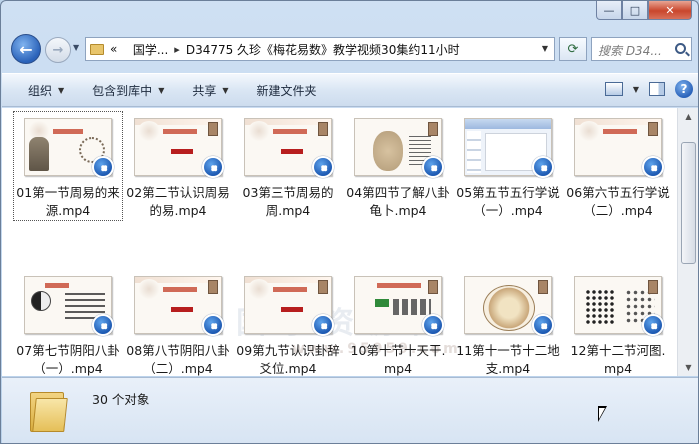 The width and height of the screenshot is (699, 444). I want to click on command-bar: 组织 ▼ 包含到库中 ▼ 共享 ▼ 新建文件夹 ▼ ?, so click(350, 90).